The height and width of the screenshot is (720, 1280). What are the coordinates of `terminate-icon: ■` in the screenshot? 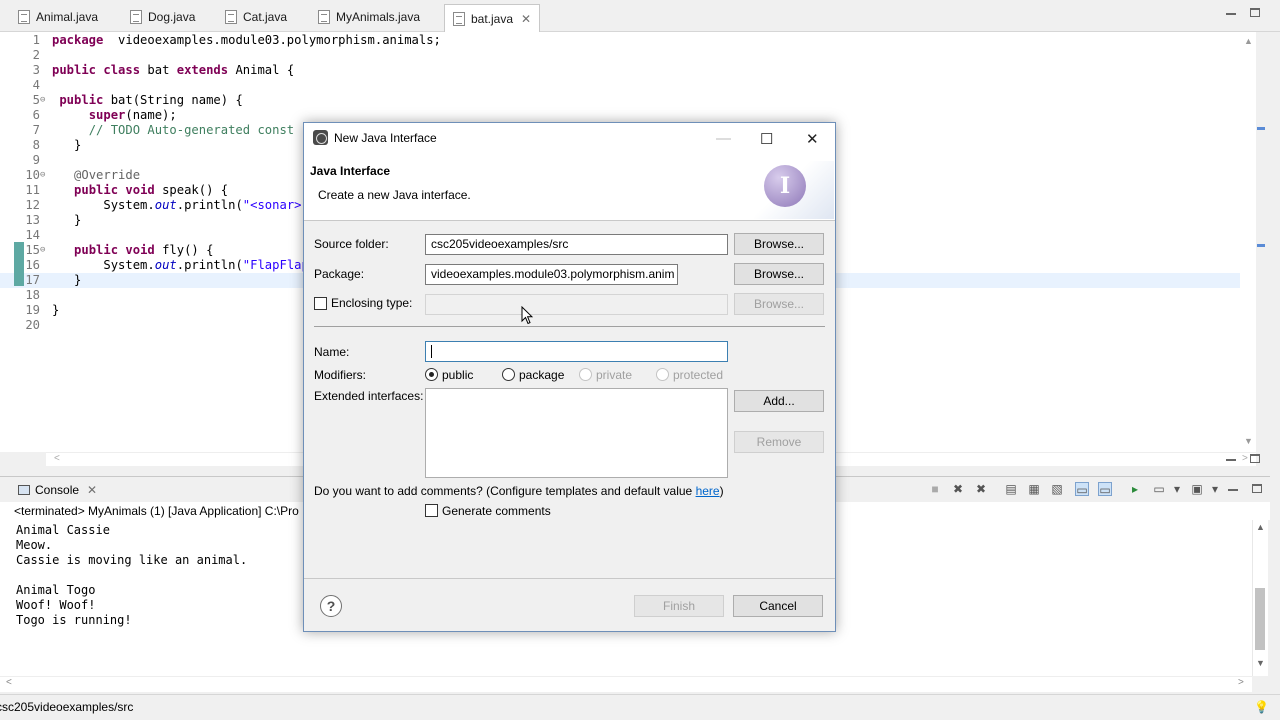 It's located at (935, 489).